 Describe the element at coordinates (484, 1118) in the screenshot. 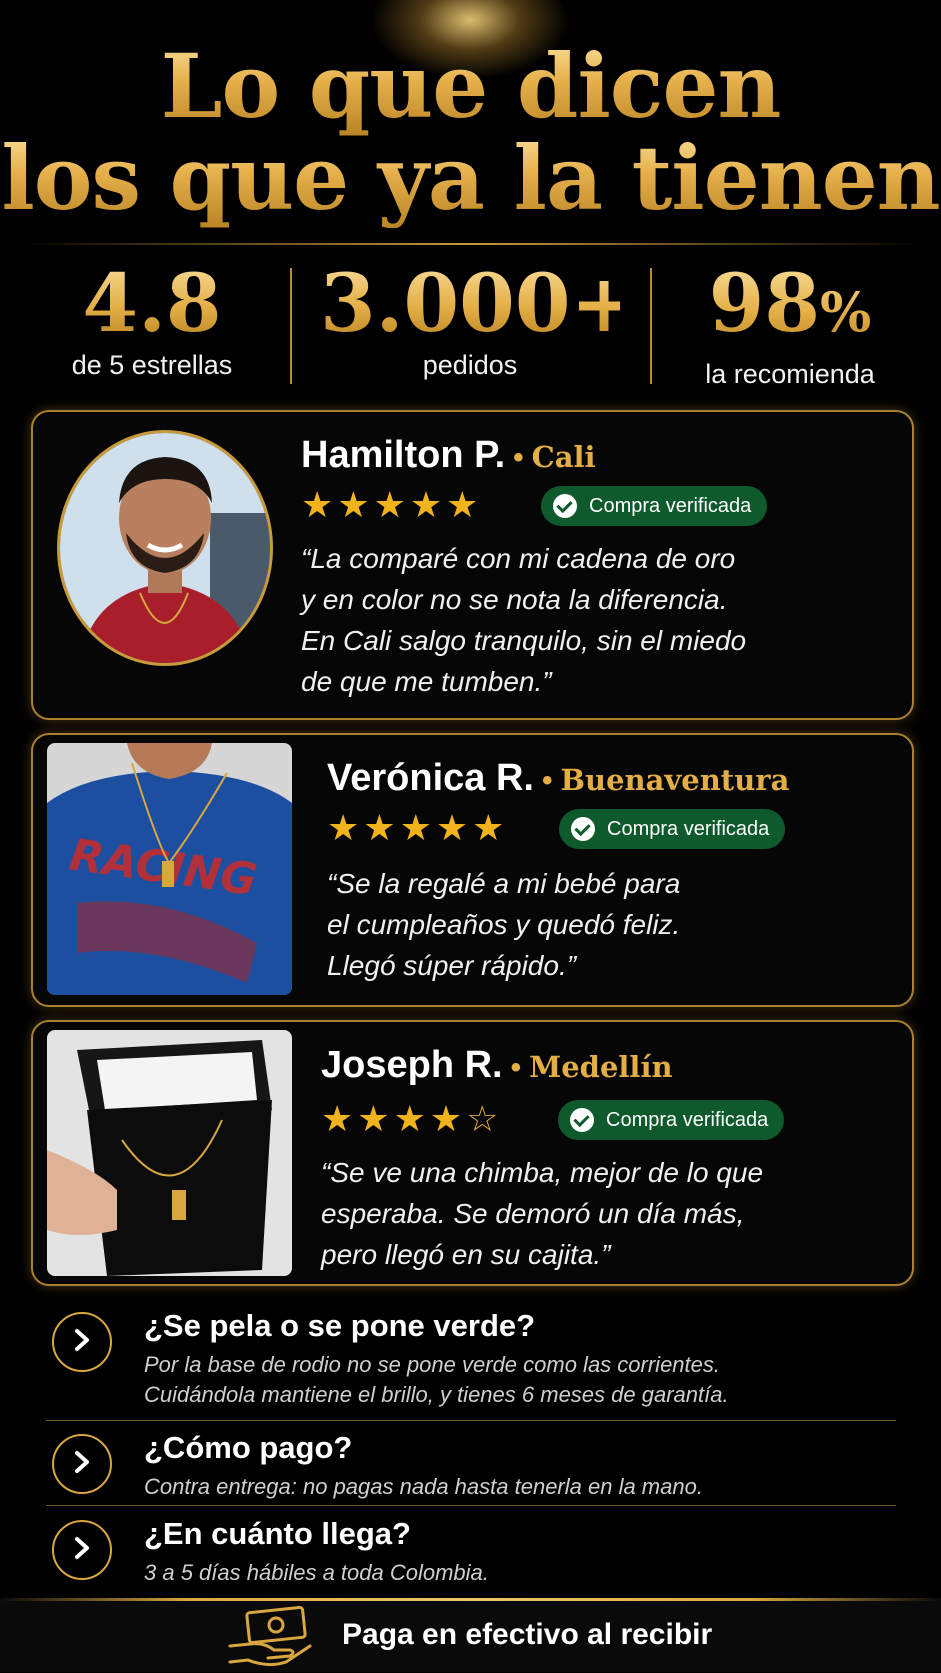

I see `star-outline-icon: ☆` at that location.